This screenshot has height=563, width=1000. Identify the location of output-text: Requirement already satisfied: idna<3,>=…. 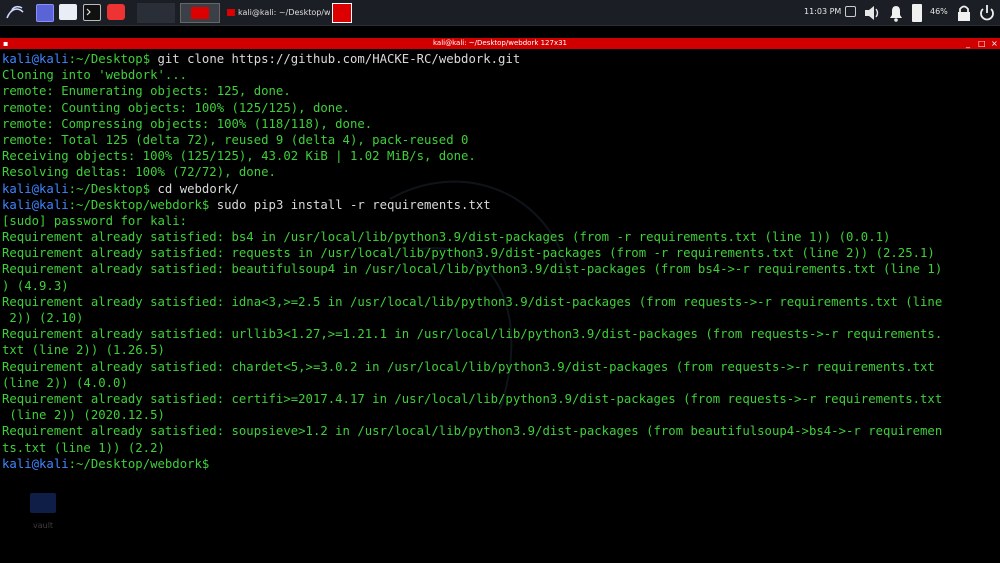
(472, 301).